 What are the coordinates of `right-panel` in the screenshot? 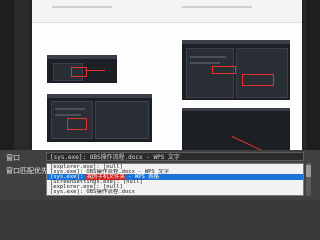 It's located at (313, 75).